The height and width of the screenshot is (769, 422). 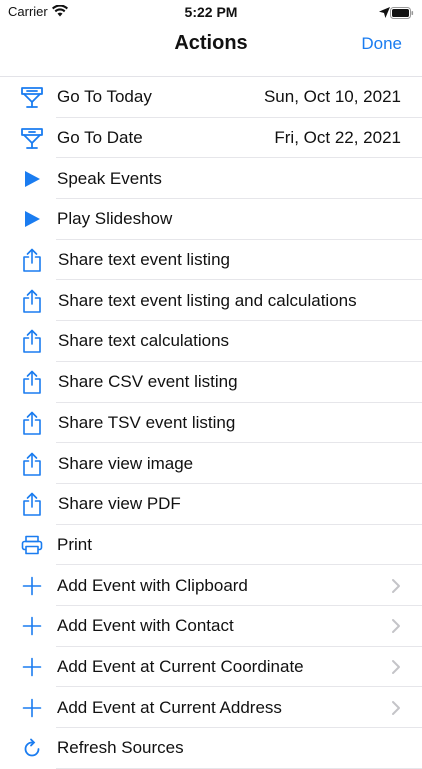 What do you see at coordinates (100, 138) in the screenshot?
I see `action-label: Go To Date` at bounding box center [100, 138].